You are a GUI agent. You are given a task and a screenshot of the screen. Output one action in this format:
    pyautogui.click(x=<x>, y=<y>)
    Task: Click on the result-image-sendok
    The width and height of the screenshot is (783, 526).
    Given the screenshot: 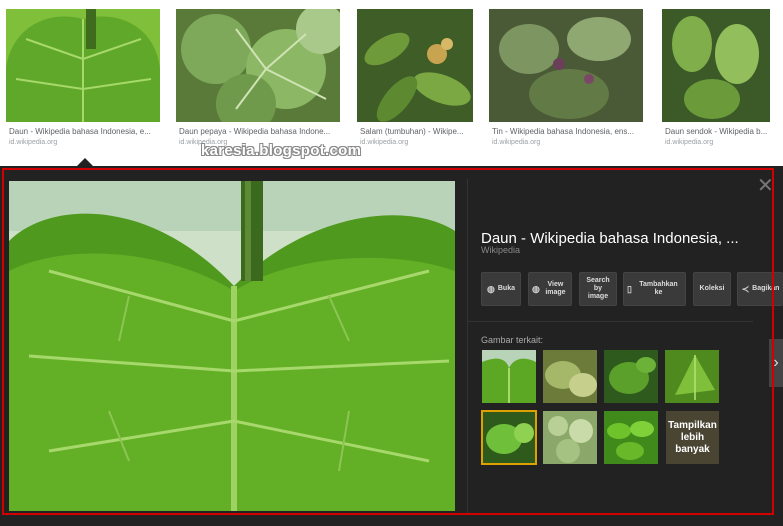 What is the action you would take?
    pyautogui.click(x=716, y=65)
    